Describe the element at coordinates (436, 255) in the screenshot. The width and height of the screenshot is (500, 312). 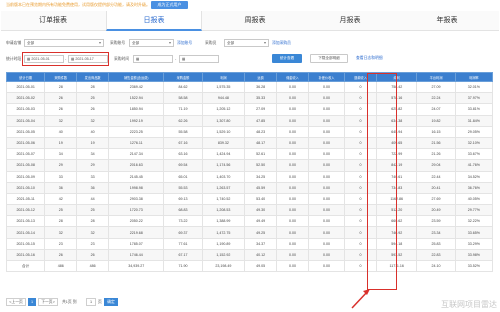
I see `table-cell: 22.83` at that location.